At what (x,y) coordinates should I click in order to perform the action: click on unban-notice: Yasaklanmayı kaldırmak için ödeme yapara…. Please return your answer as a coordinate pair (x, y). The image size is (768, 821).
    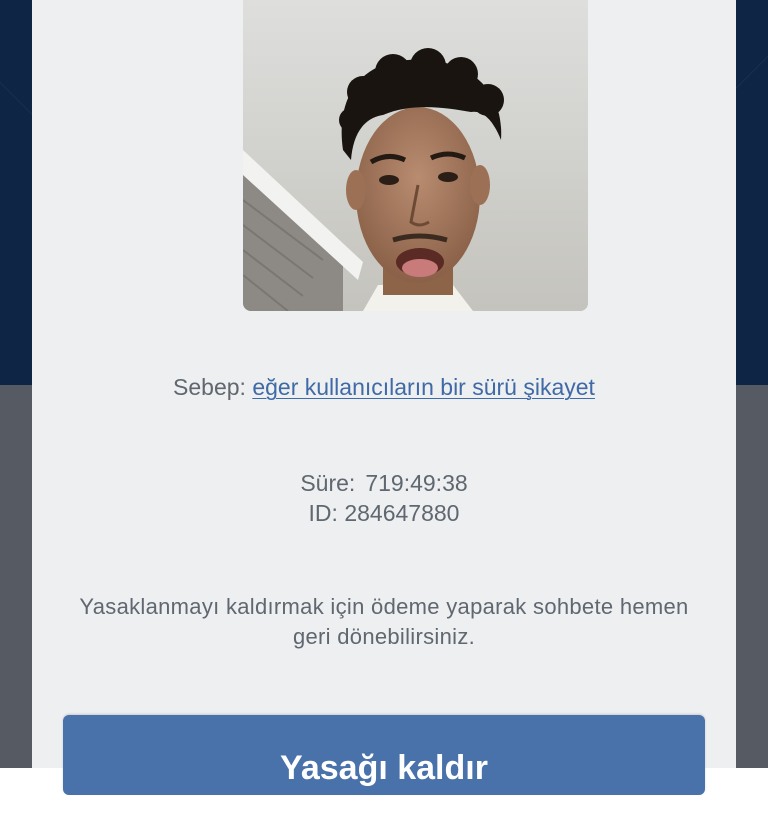
    Looking at the image, I should click on (384, 621).